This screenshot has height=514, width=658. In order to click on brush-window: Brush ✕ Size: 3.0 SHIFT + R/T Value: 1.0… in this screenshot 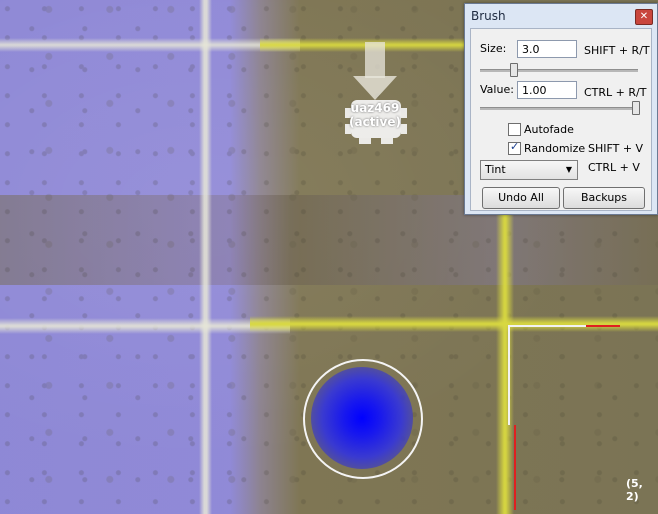, I will do `click(561, 109)`.